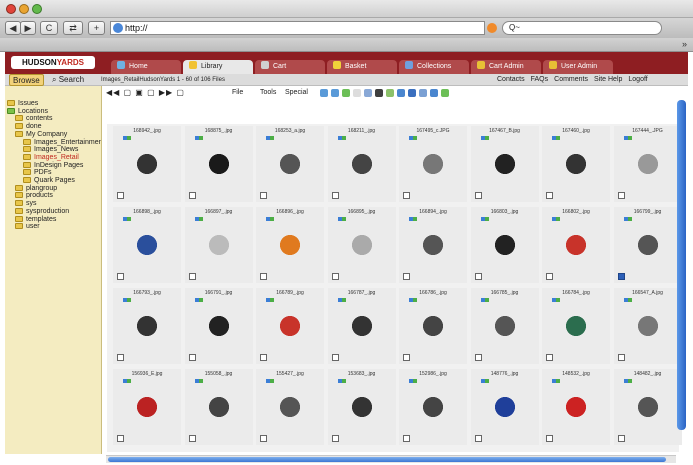  What do you see at coordinates (492, 28) in the screenshot?
I see `rss-icon` at bounding box center [492, 28].